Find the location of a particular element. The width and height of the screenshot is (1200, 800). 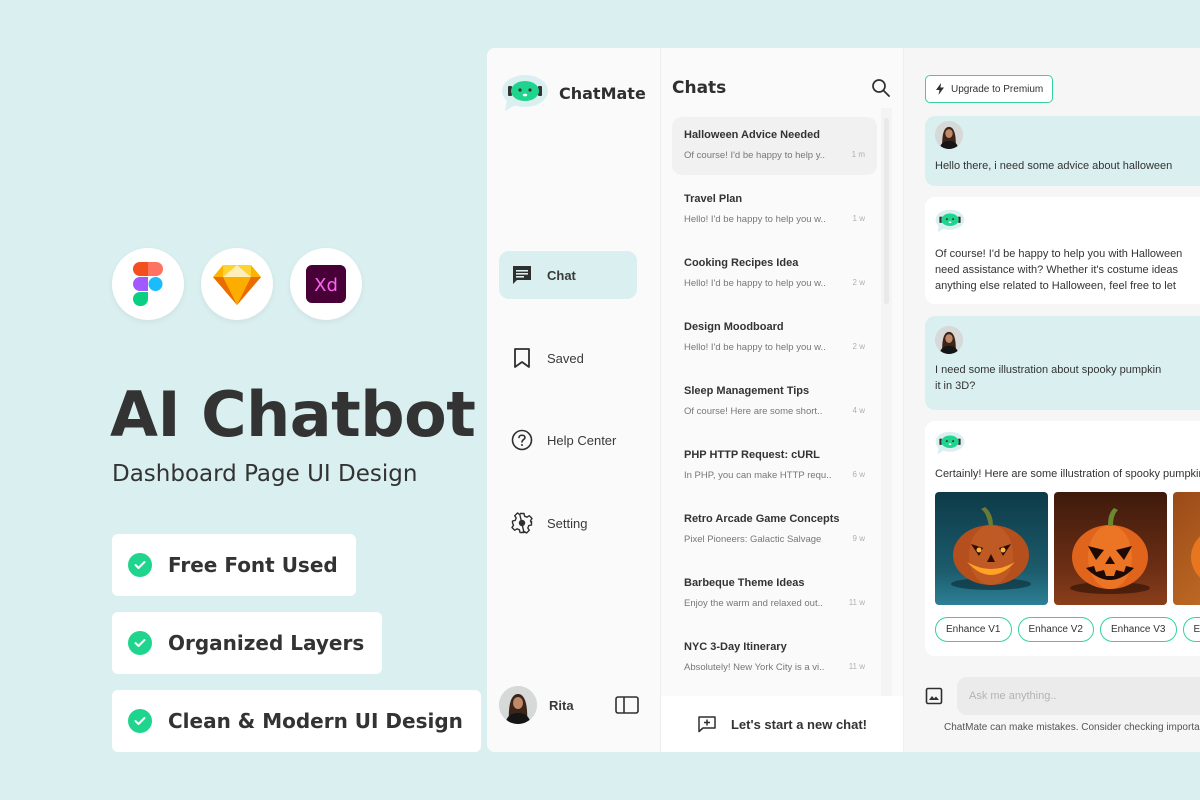

avatar is located at coordinates (518, 705).